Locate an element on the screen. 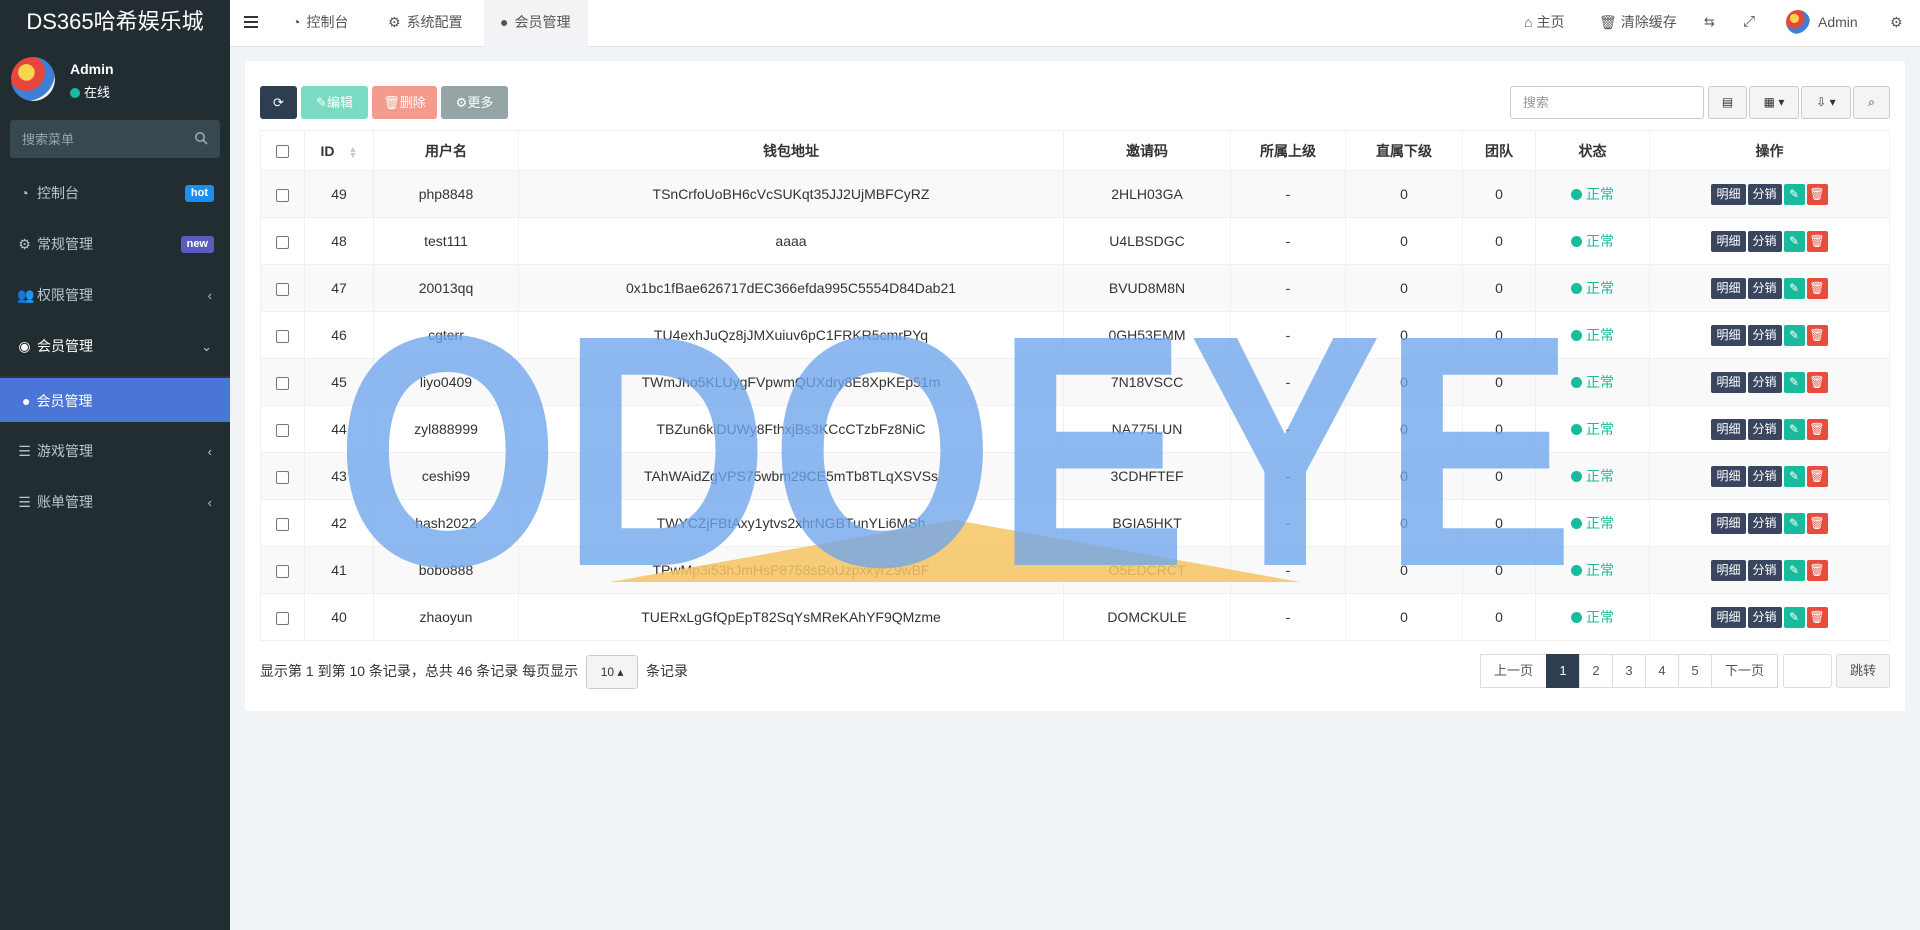  tab-dashboard: ◔ 控制台 is located at coordinates (336, 23).